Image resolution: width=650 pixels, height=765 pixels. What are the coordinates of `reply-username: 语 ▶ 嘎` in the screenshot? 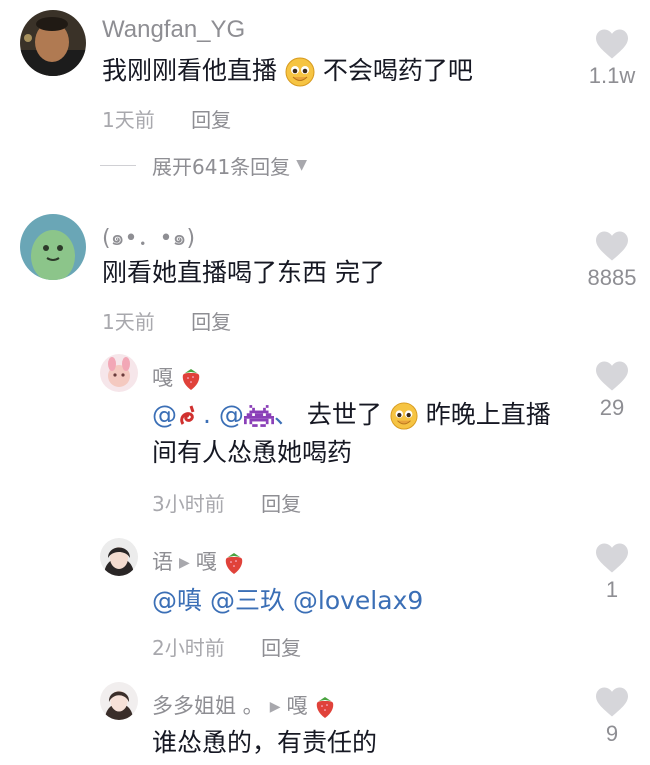 It's located at (198, 561).